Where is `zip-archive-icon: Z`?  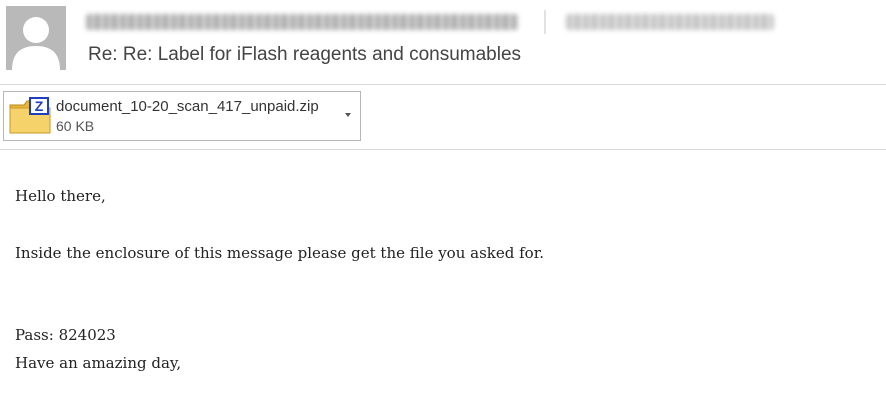 zip-archive-icon: Z is located at coordinates (30, 115).